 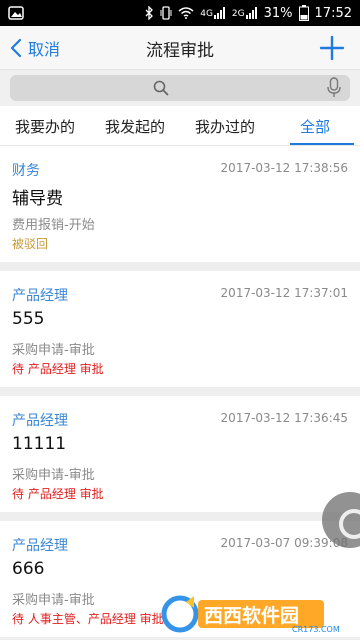 I want to click on plus-icon, so click(x=332, y=48).